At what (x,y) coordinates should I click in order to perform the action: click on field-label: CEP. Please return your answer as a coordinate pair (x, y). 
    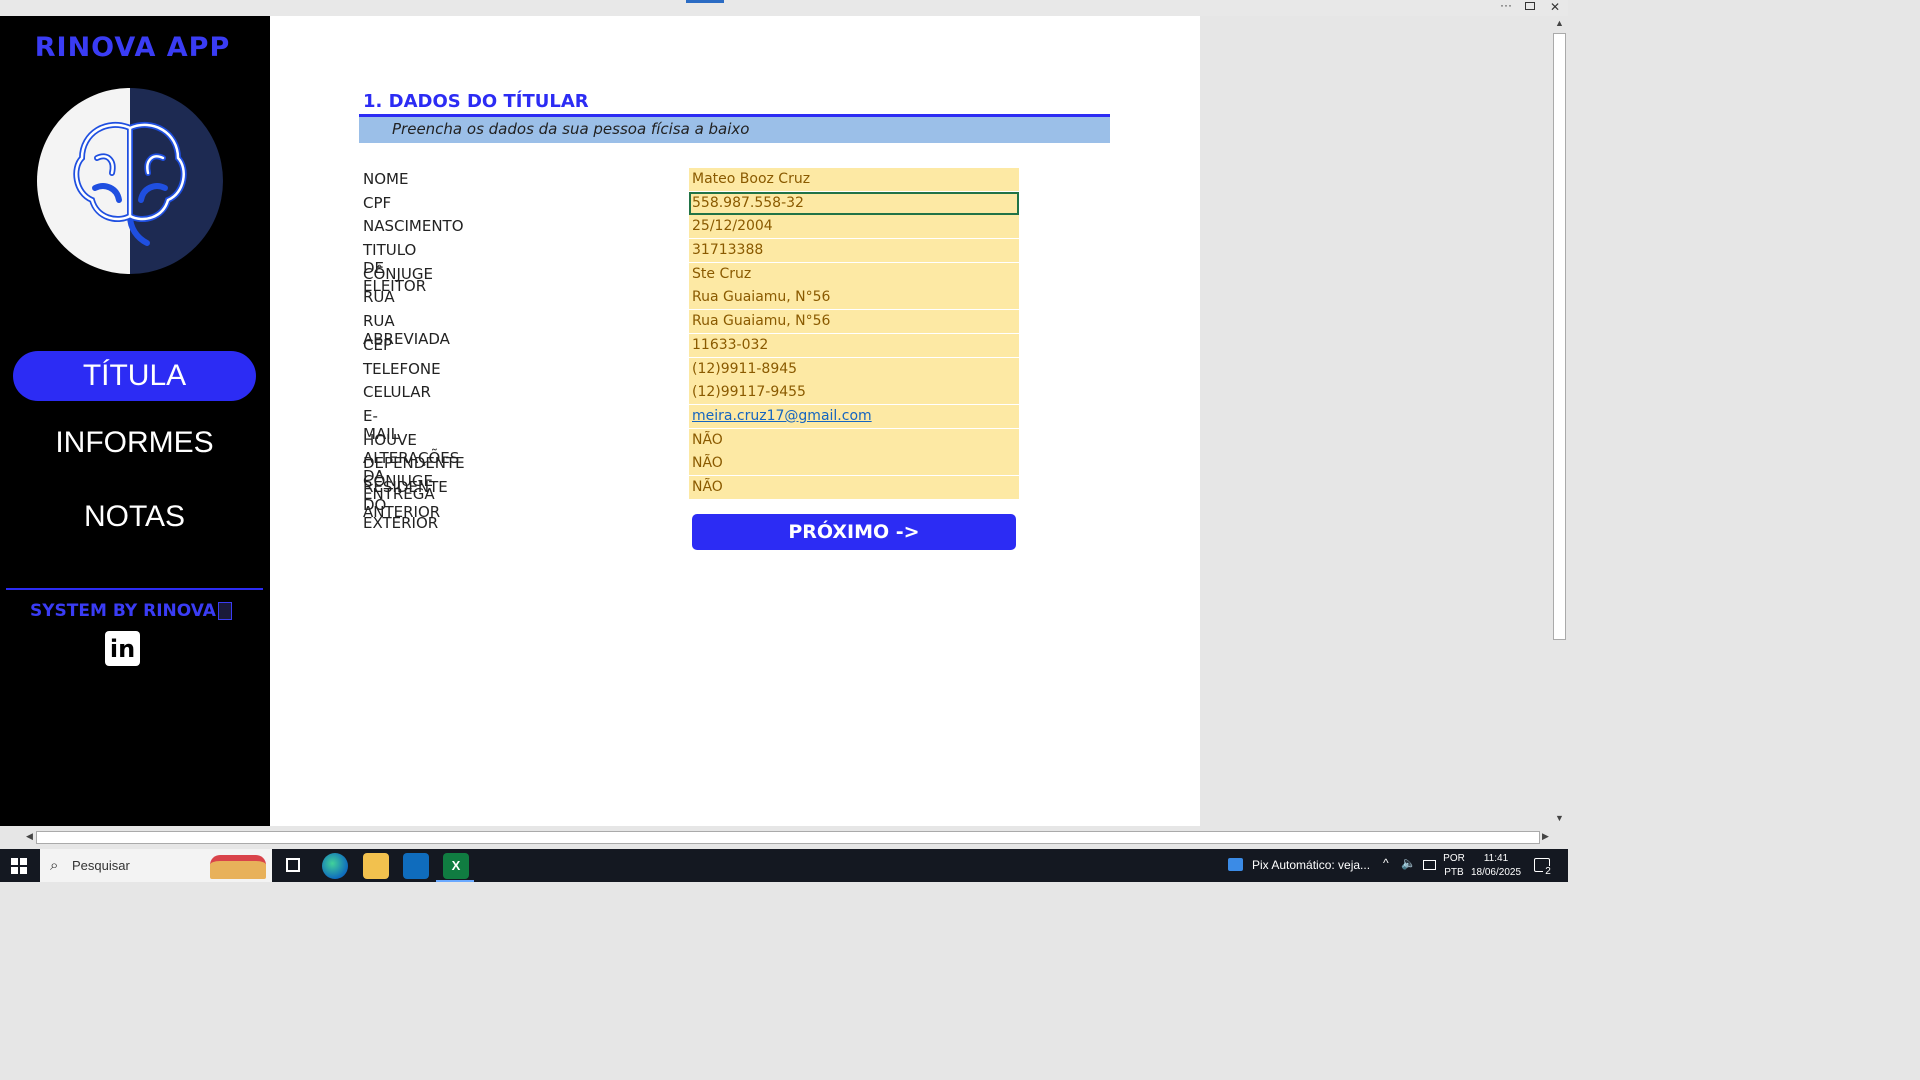
    Looking at the image, I should click on (377, 344).